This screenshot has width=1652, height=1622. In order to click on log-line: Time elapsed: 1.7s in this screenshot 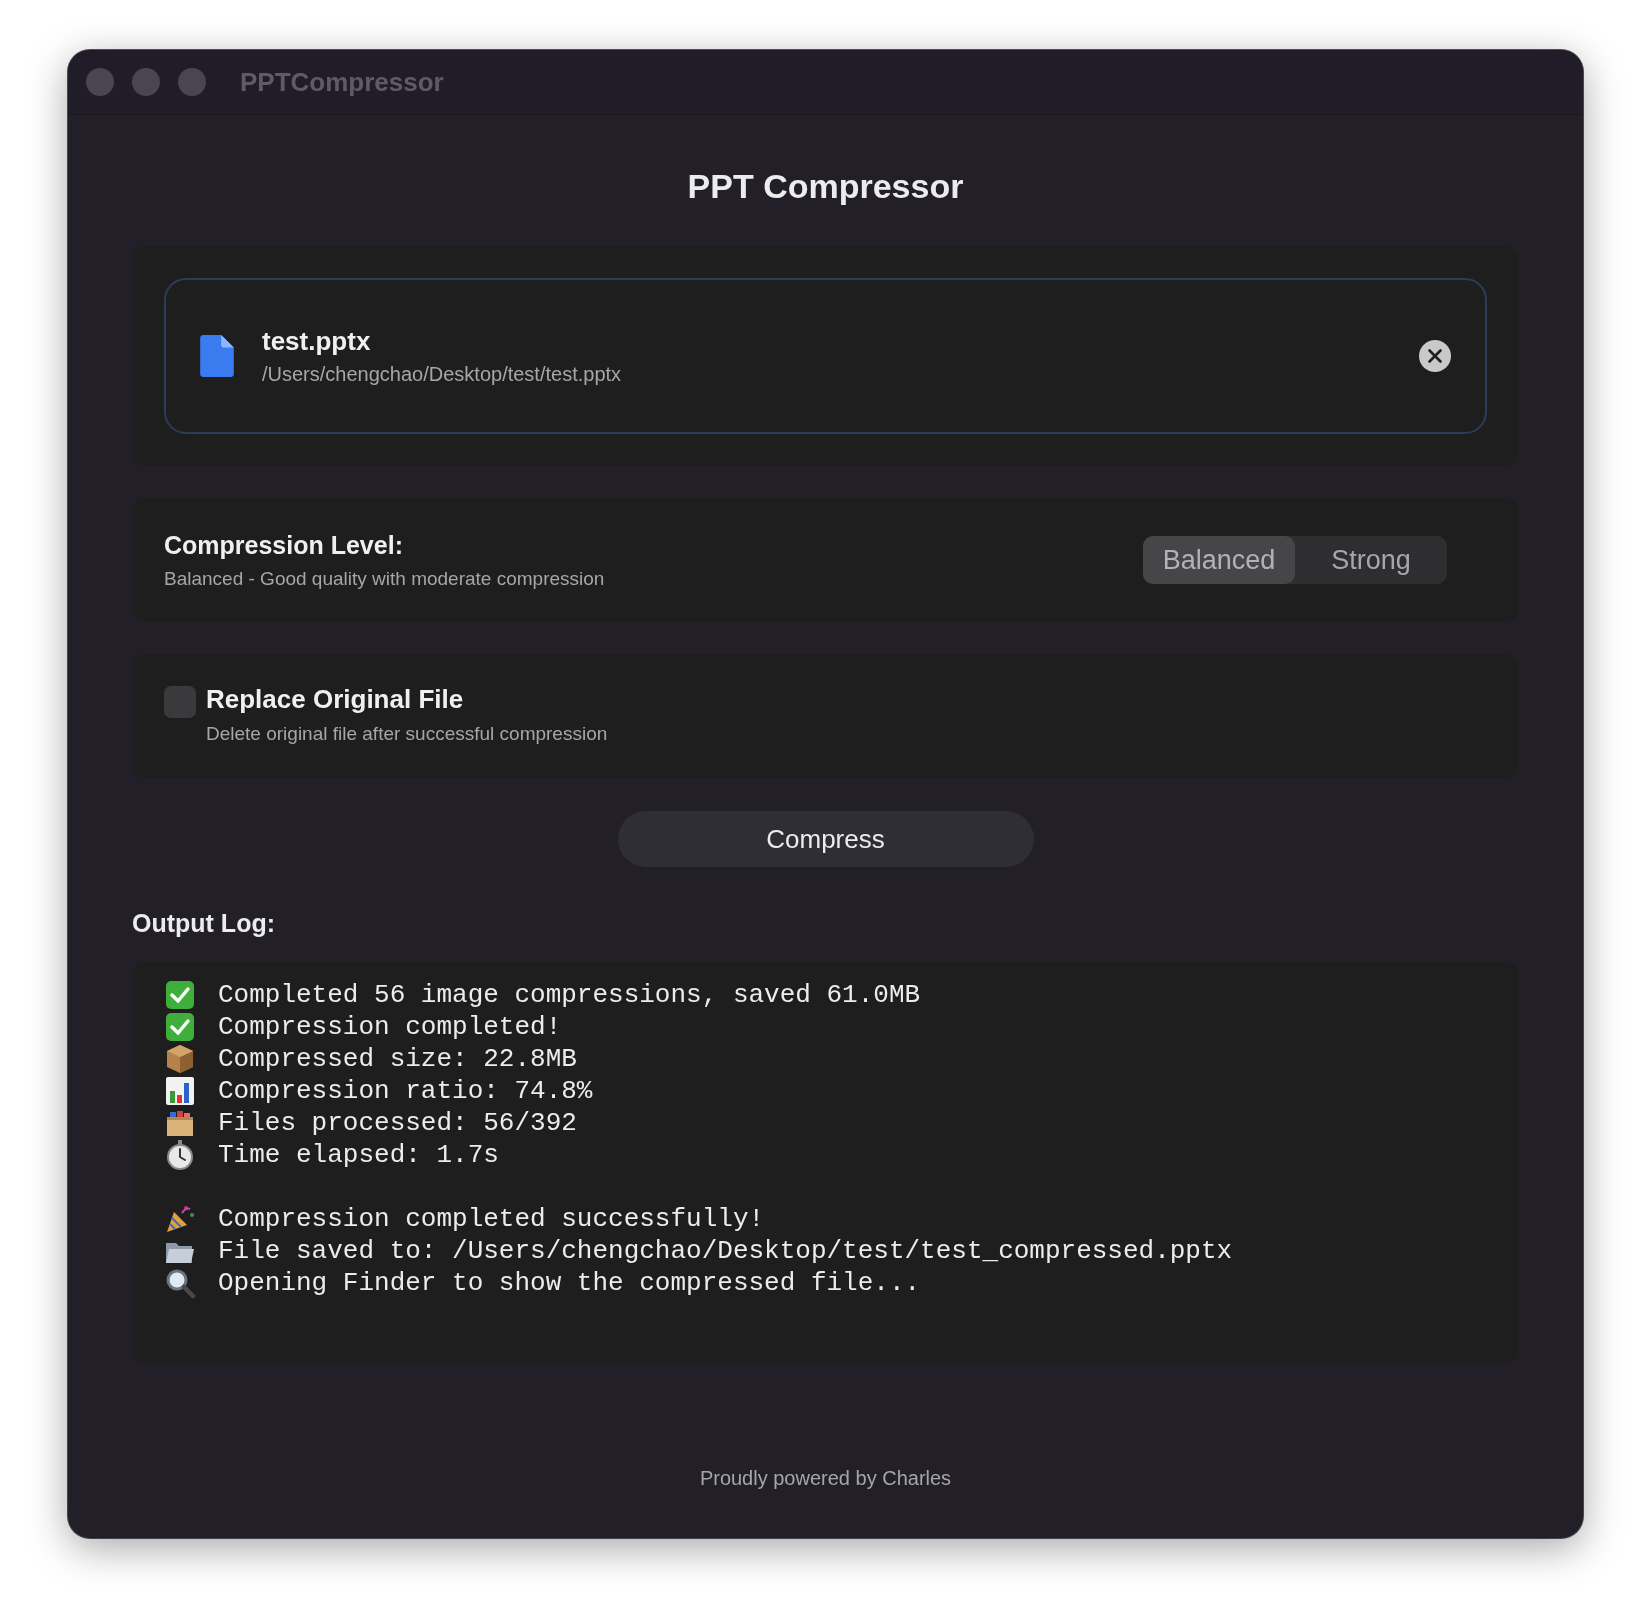, I will do `click(358, 1155)`.